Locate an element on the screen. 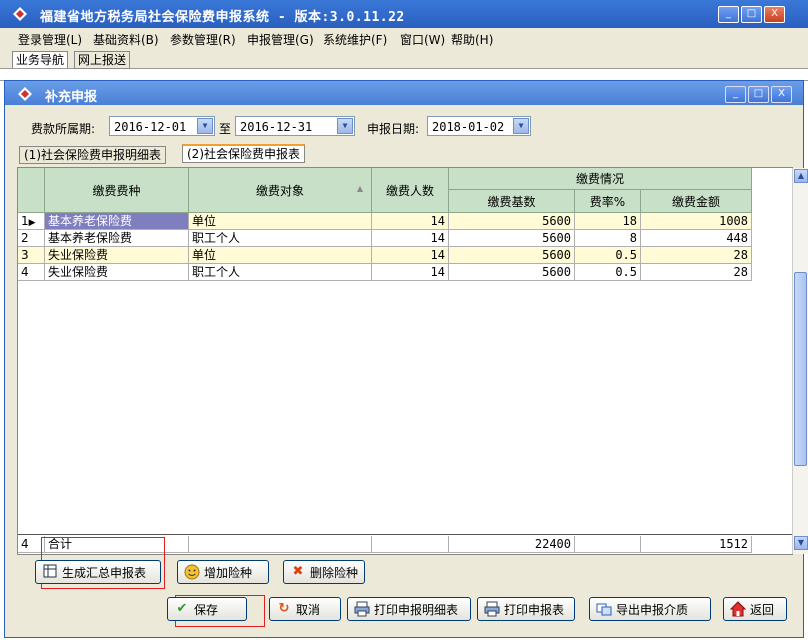 The height and width of the screenshot is (640, 808). row-index: 2 is located at coordinates (31, 238).